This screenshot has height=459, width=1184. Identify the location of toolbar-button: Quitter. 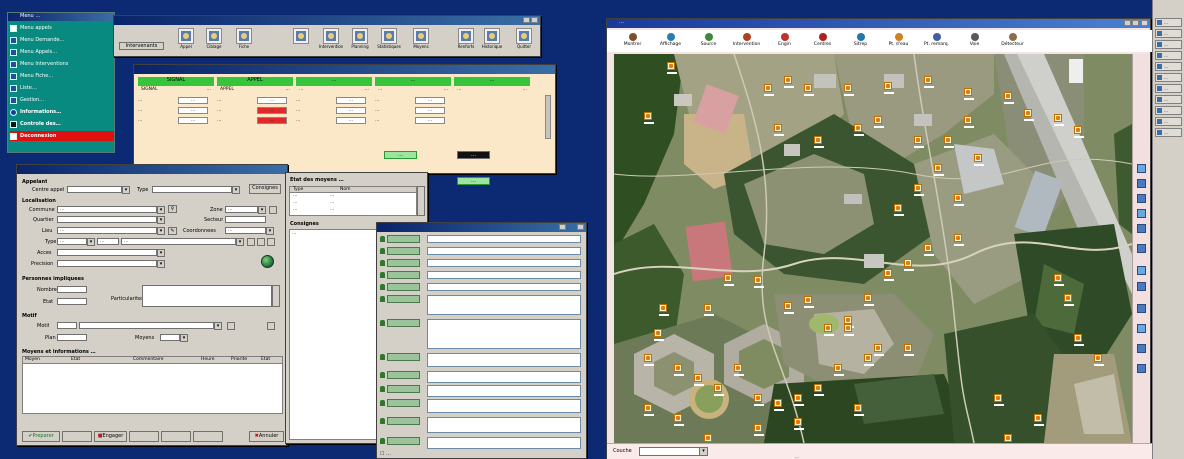
(524, 42).